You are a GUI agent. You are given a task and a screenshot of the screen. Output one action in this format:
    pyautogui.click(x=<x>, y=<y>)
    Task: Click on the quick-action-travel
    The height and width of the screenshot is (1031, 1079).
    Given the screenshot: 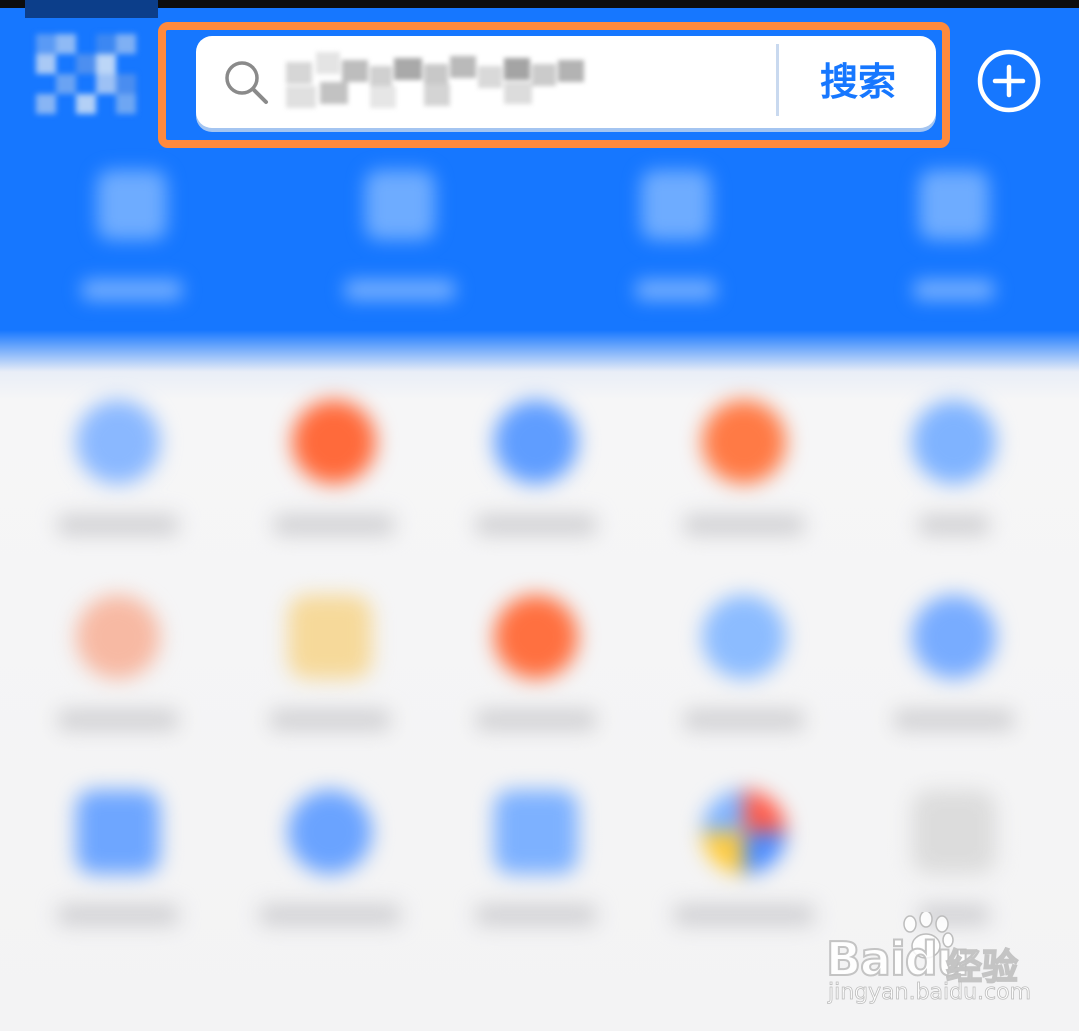 What is the action you would take?
    pyautogui.click(x=676, y=235)
    